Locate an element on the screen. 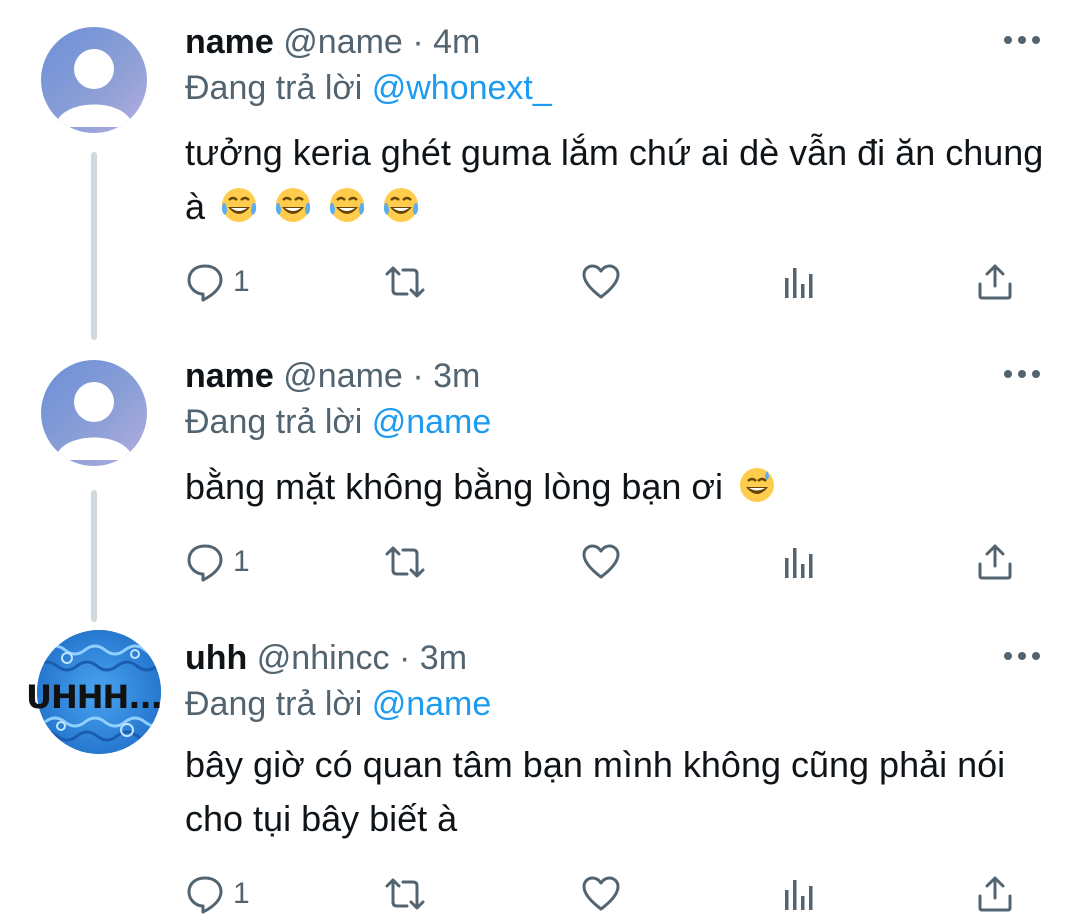 Image resolution: width=1080 pixels, height=921 pixels. grinning-sweat-icon is located at coordinates (757, 485).